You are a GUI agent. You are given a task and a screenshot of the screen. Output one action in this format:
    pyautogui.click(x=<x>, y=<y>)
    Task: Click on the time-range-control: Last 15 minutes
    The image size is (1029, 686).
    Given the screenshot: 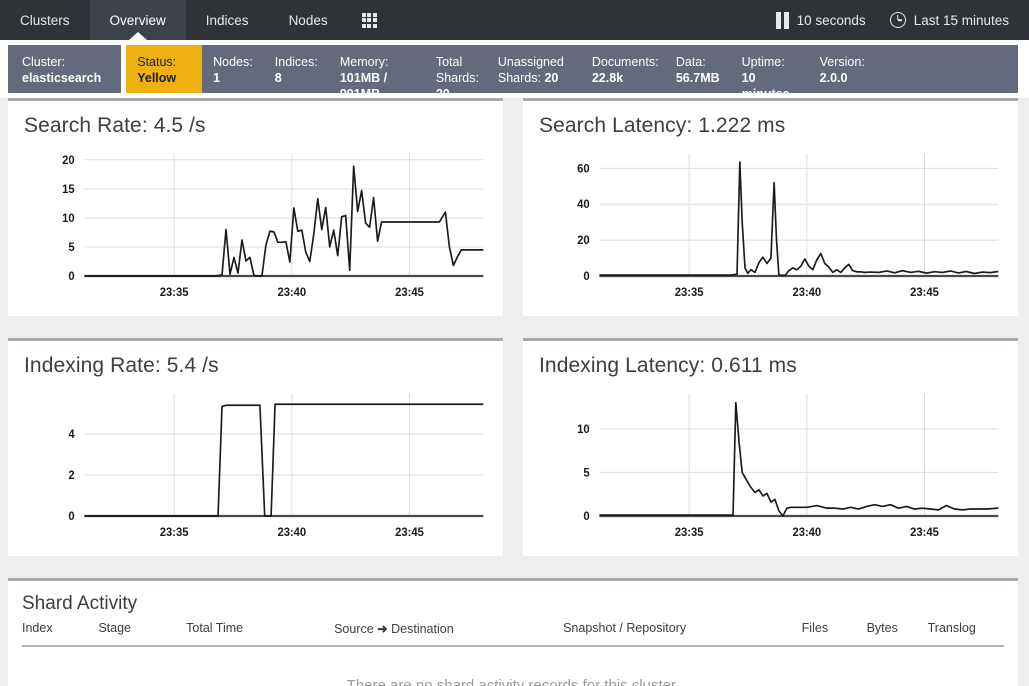 What is the action you would take?
    pyautogui.click(x=949, y=20)
    